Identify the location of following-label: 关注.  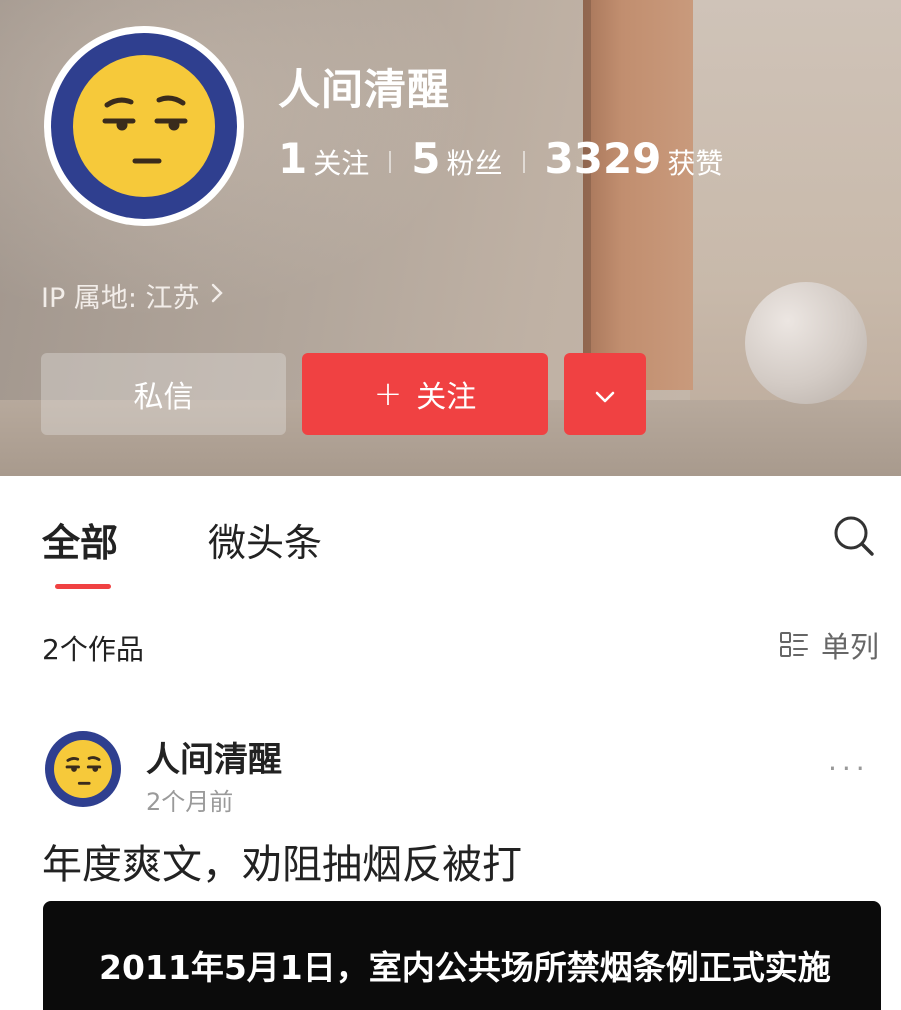
(341, 162).